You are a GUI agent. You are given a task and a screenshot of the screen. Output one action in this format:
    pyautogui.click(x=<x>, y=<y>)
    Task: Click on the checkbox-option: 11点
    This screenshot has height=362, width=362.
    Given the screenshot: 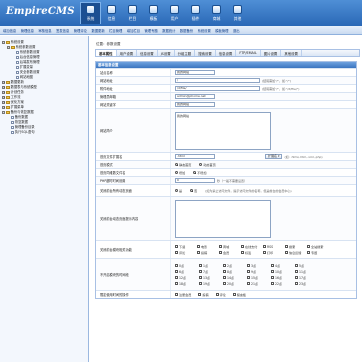 What is the action you would take?
    pyautogui.click(x=307, y=271)
    